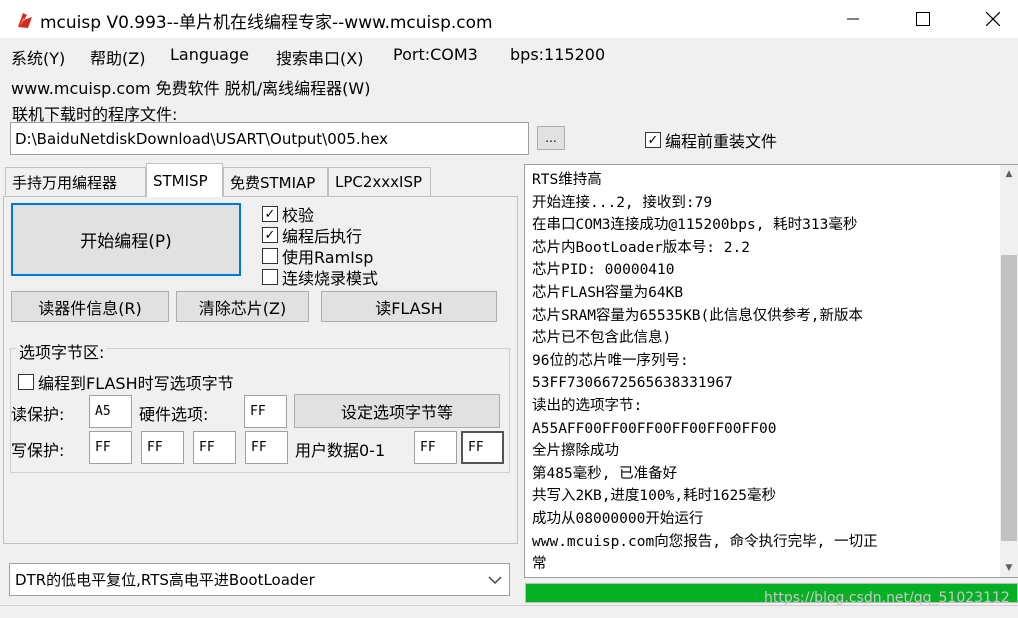 This screenshot has width=1018, height=618. I want to click on log-line: 开始连接...2, 接收到:79, so click(622, 202).